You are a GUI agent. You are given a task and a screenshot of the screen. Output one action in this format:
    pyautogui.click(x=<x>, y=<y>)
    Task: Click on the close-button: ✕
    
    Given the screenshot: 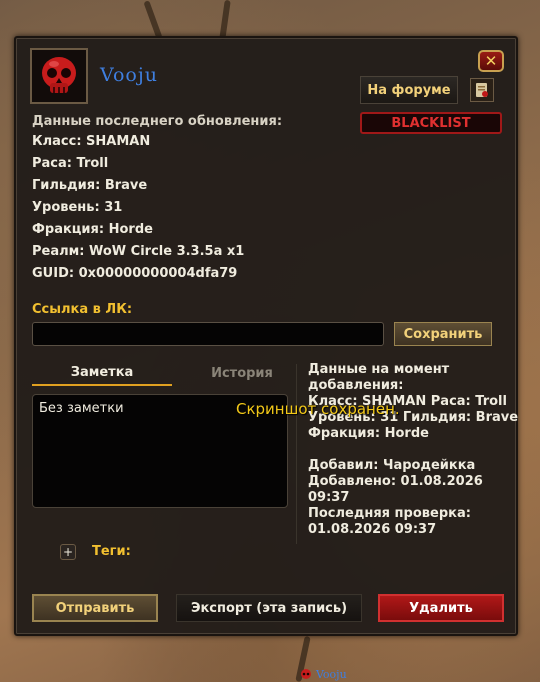 What is the action you would take?
    pyautogui.click(x=491, y=61)
    